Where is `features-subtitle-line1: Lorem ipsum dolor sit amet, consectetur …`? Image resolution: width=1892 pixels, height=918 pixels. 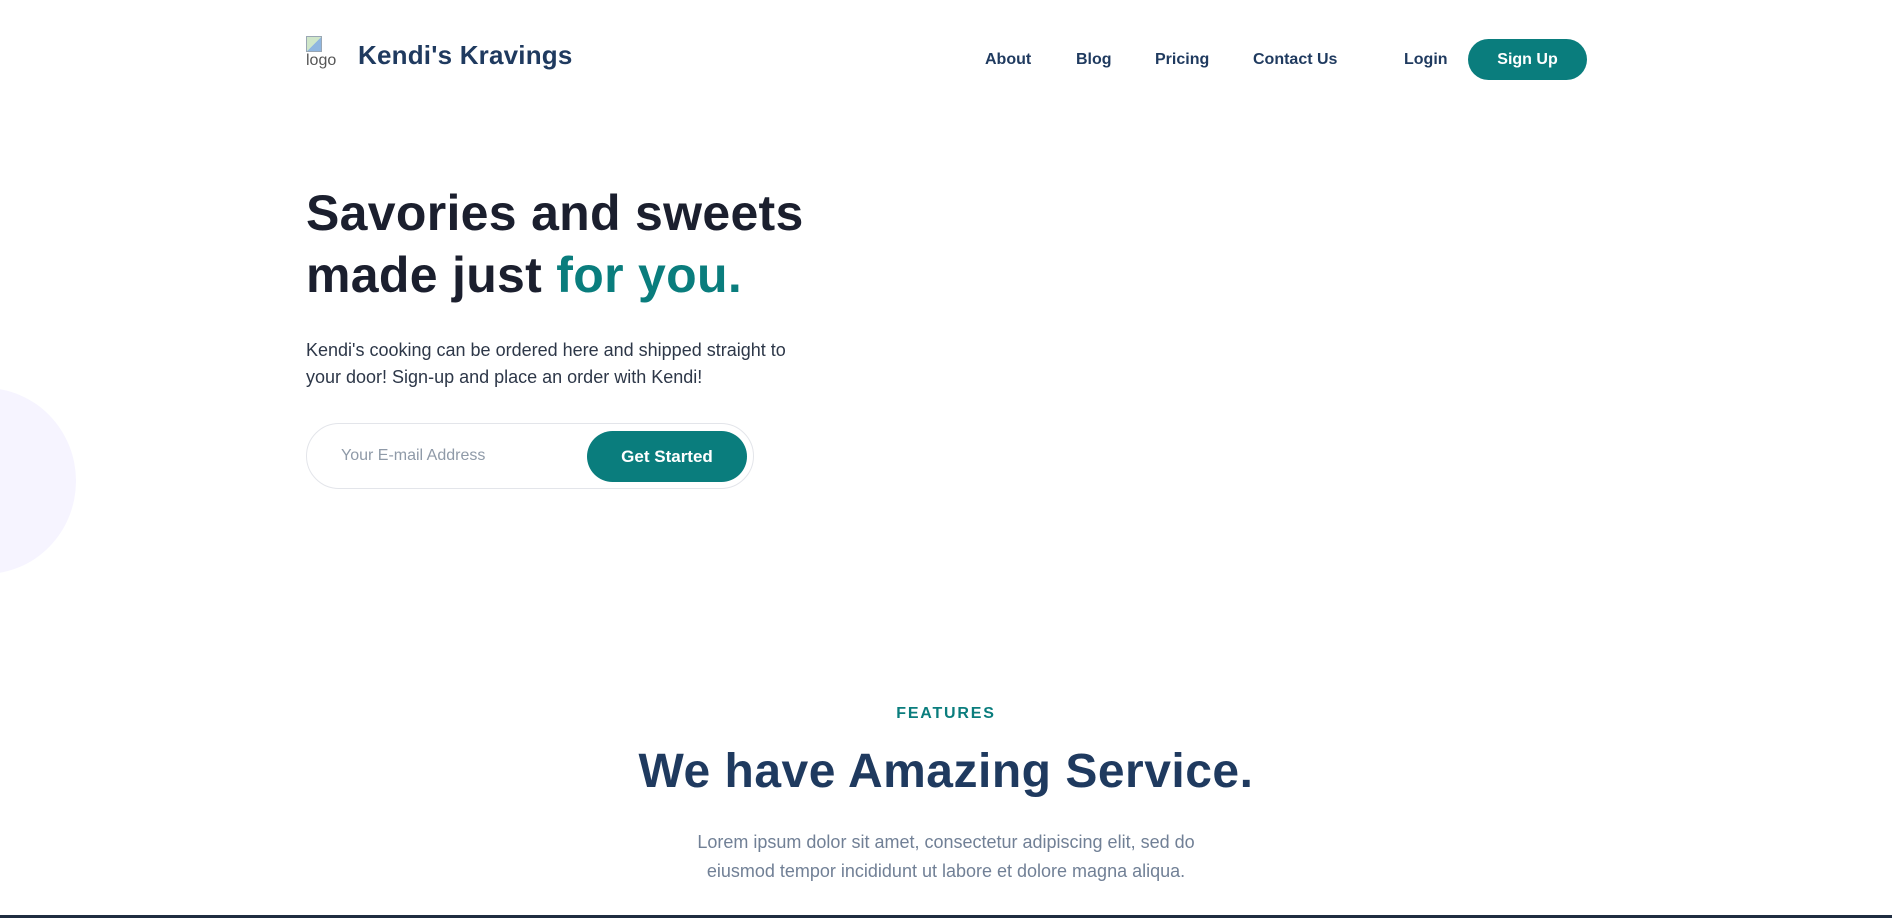 features-subtitle-line1: Lorem ipsum dolor sit amet, consectetur … is located at coordinates (946, 842).